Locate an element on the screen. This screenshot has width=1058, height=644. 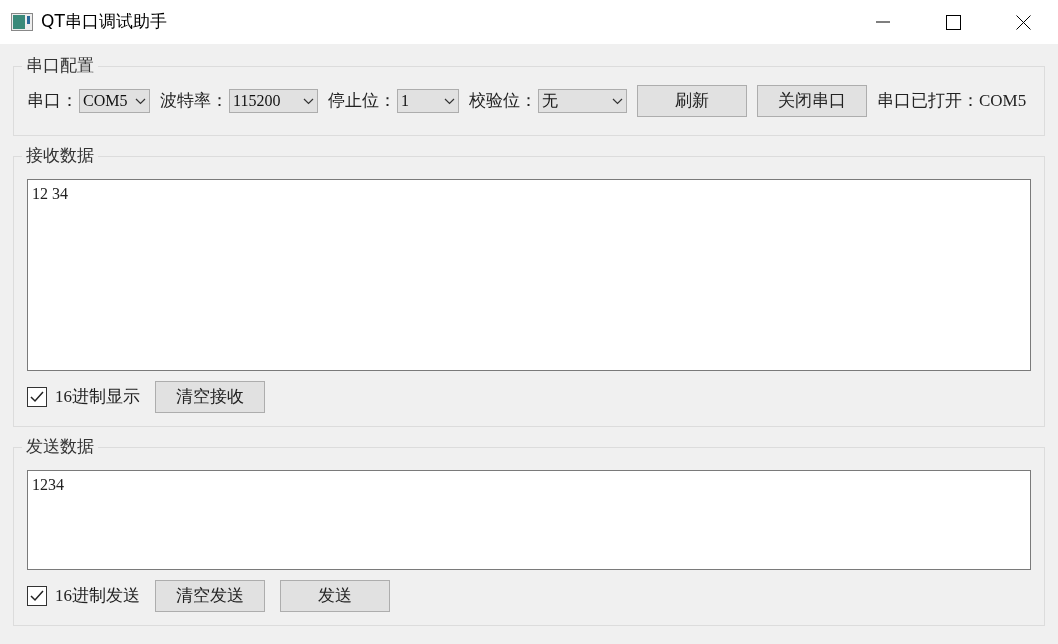
app-icon is located at coordinates (22, 22).